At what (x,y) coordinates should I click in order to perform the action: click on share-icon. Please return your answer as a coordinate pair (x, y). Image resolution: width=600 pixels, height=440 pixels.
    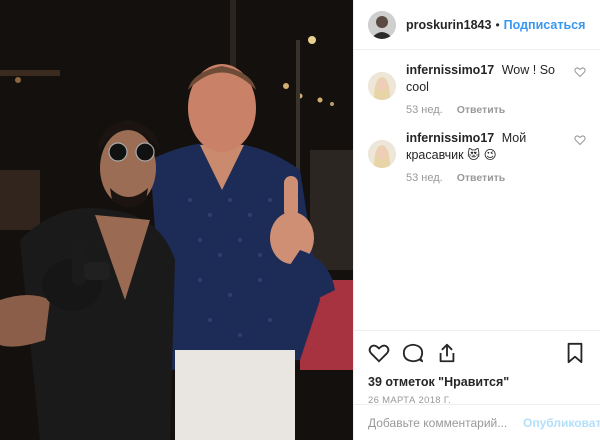
    Looking at the image, I should click on (447, 353).